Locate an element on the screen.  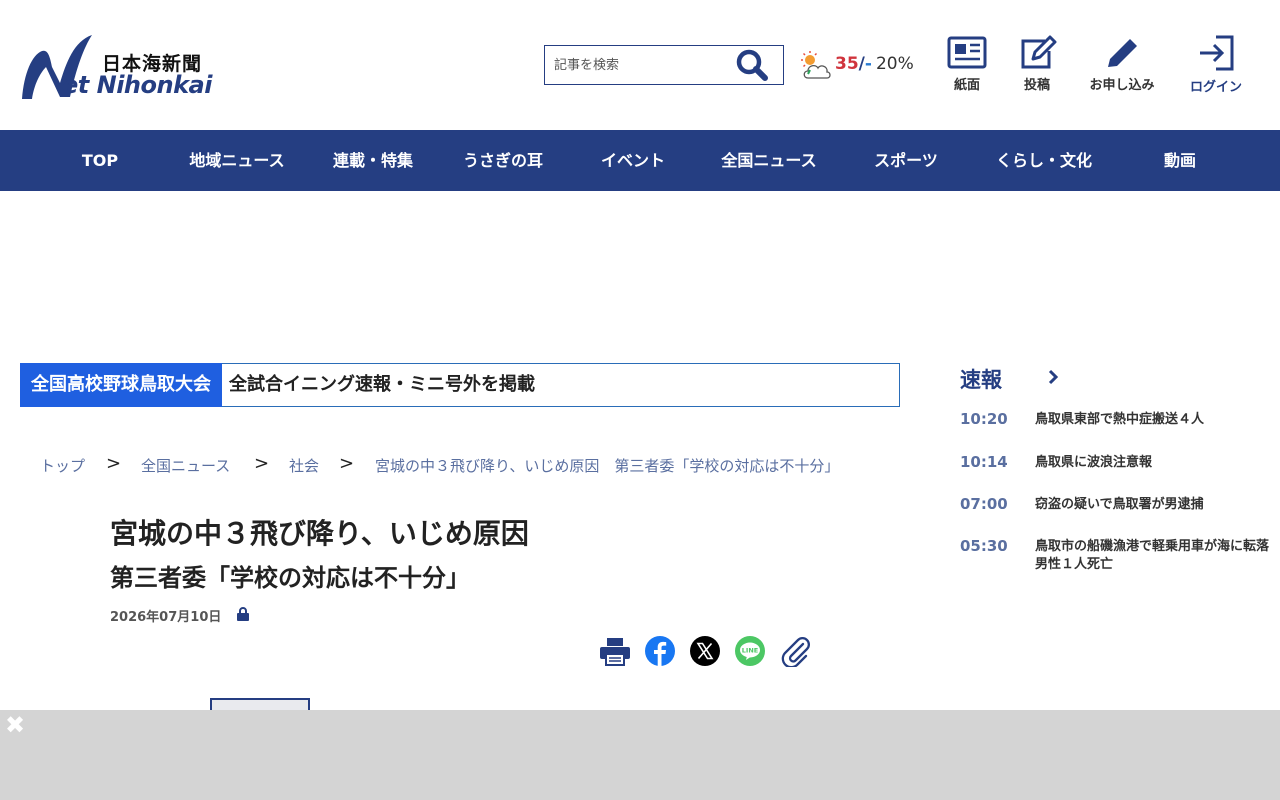
temp-low: - is located at coordinates (868, 64).